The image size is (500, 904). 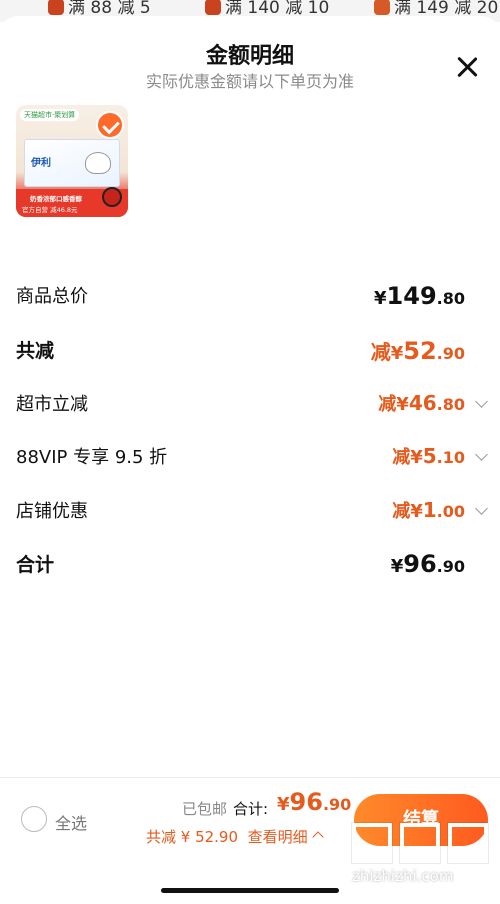 What do you see at coordinates (317, 837) in the screenshot?
I see `chevron-up-icon` at bounding box center [317, 837].